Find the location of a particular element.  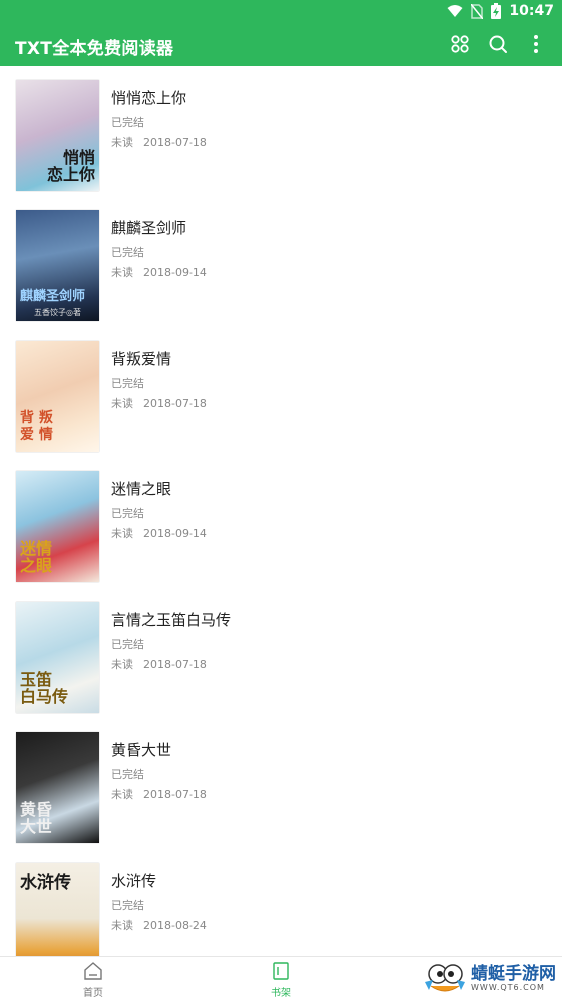

book-meta: 未读 2018-08-24 is located at coordinates (159, 925).